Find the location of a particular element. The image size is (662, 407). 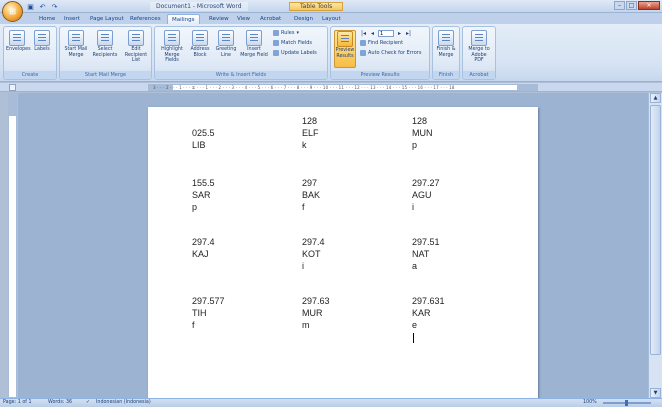

group-acrobat: Merge to Adobe PDF Acrobat is located at coordinates (479, 53).